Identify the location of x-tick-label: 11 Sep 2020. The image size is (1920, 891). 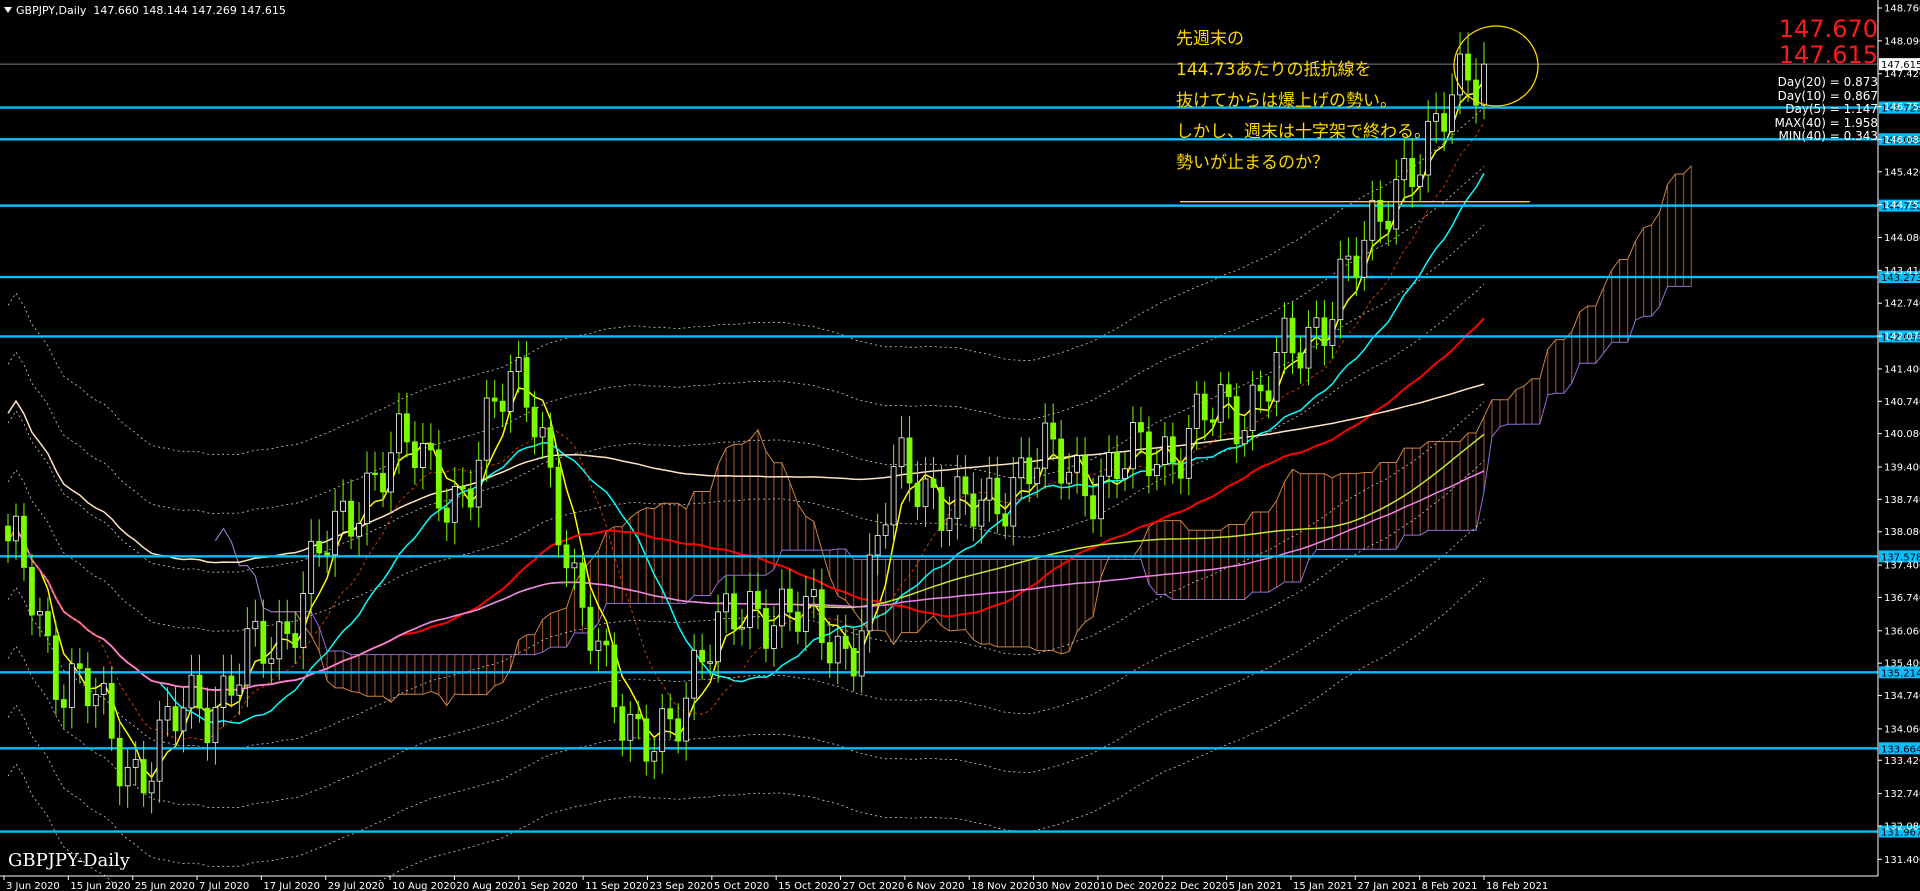
(616, 886).